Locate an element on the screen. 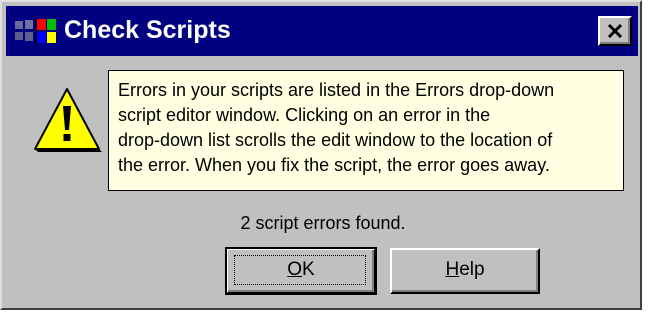  help-button: Help is located at coordinates (465, 271).